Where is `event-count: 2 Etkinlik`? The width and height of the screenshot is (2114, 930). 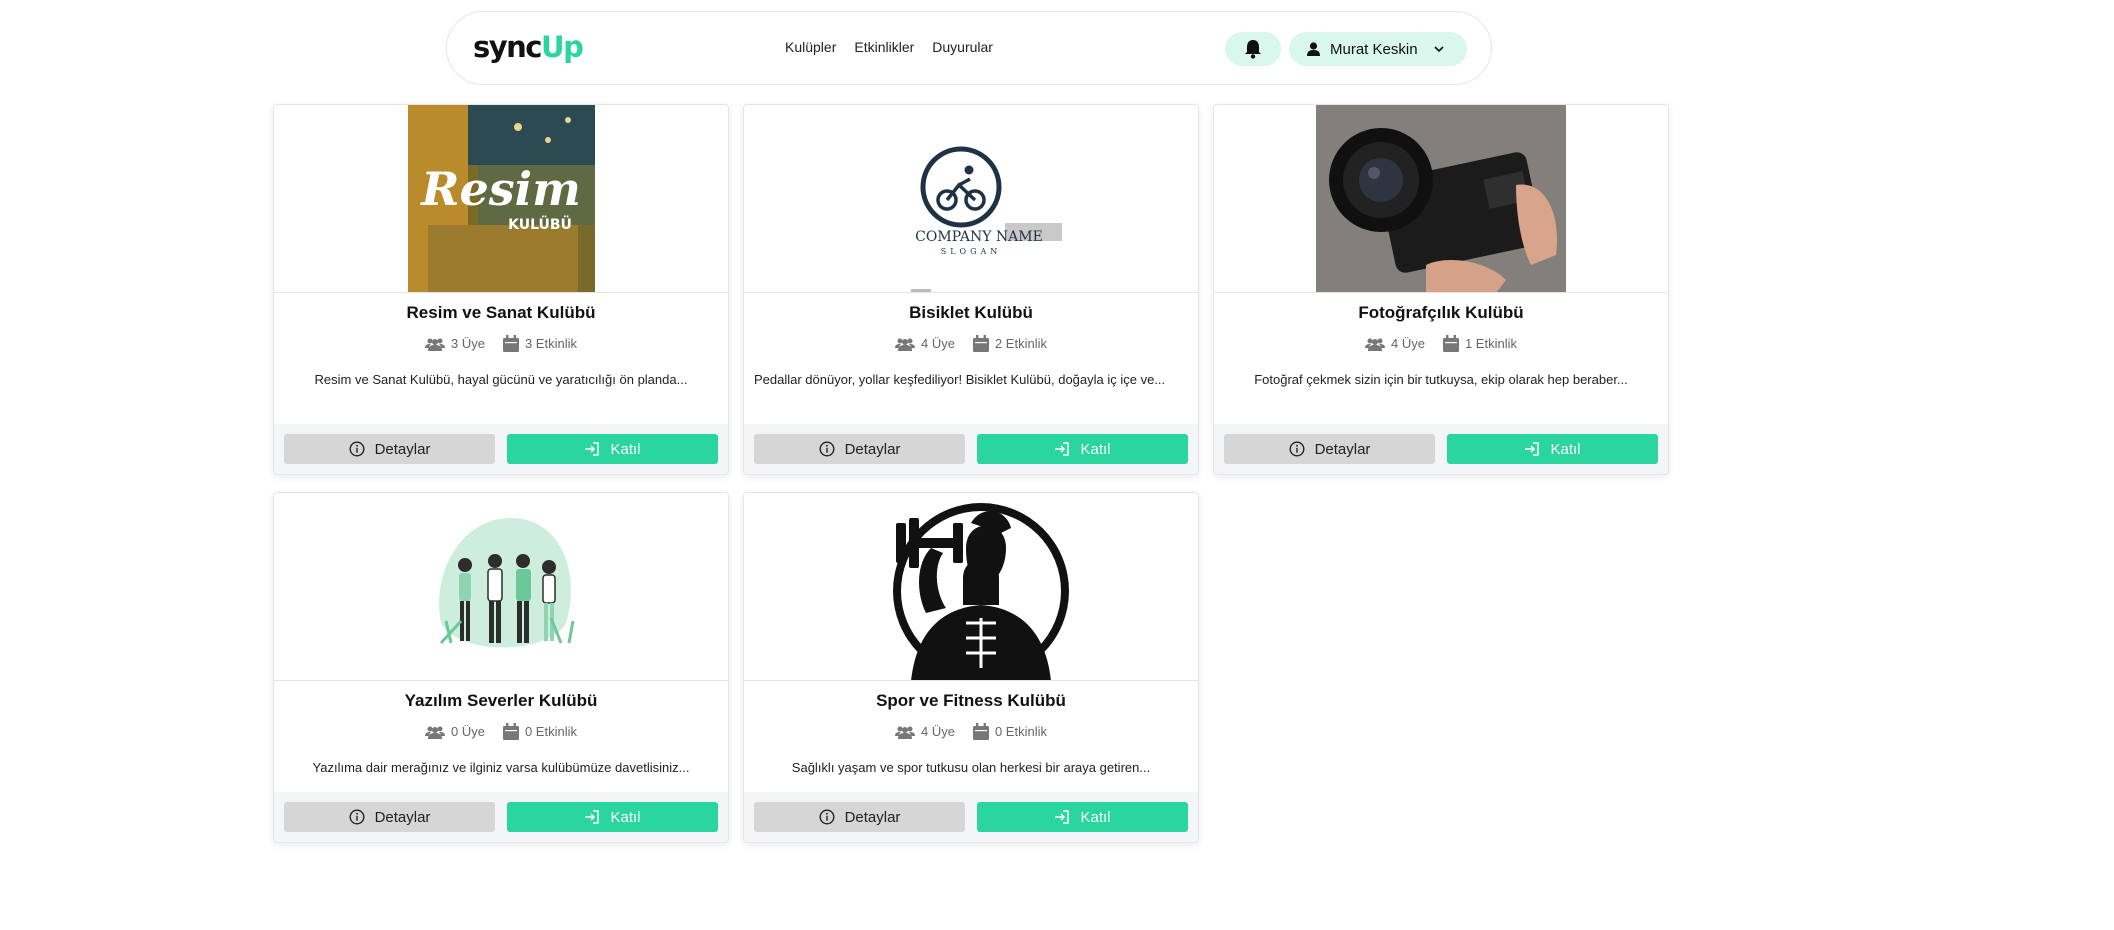 event-count: 2 Etkinlik is located at coordinates (1009, 343).